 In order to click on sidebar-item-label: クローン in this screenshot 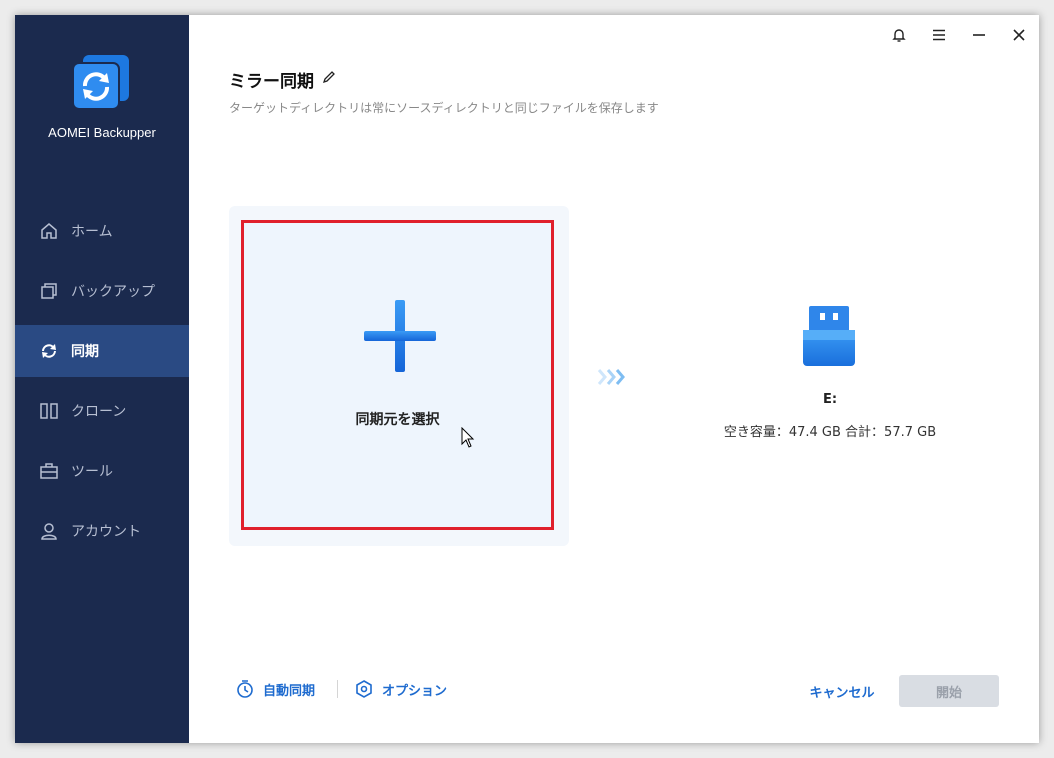, I will do `click(99, 412)`.